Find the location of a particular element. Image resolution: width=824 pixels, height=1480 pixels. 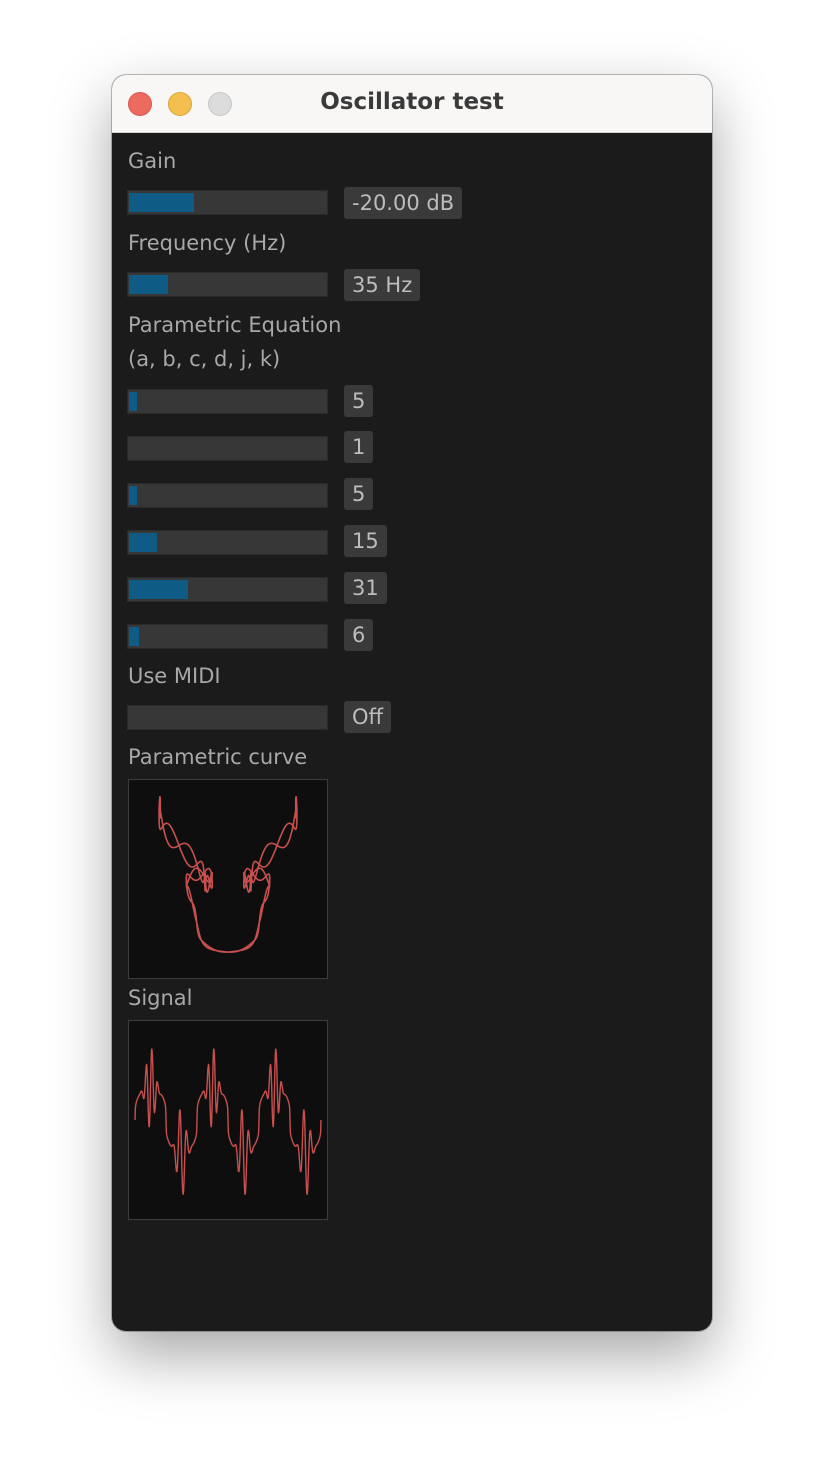

midi-value: Off is located at coordinates (367, 717).